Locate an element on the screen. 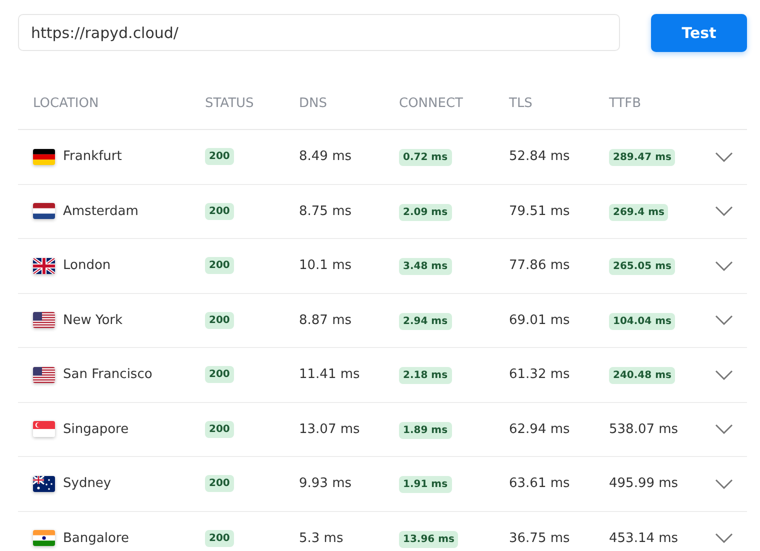 The height and width of the screenshot is (551, 760). location-cell: Singapore is located at coordinates (96, 429).